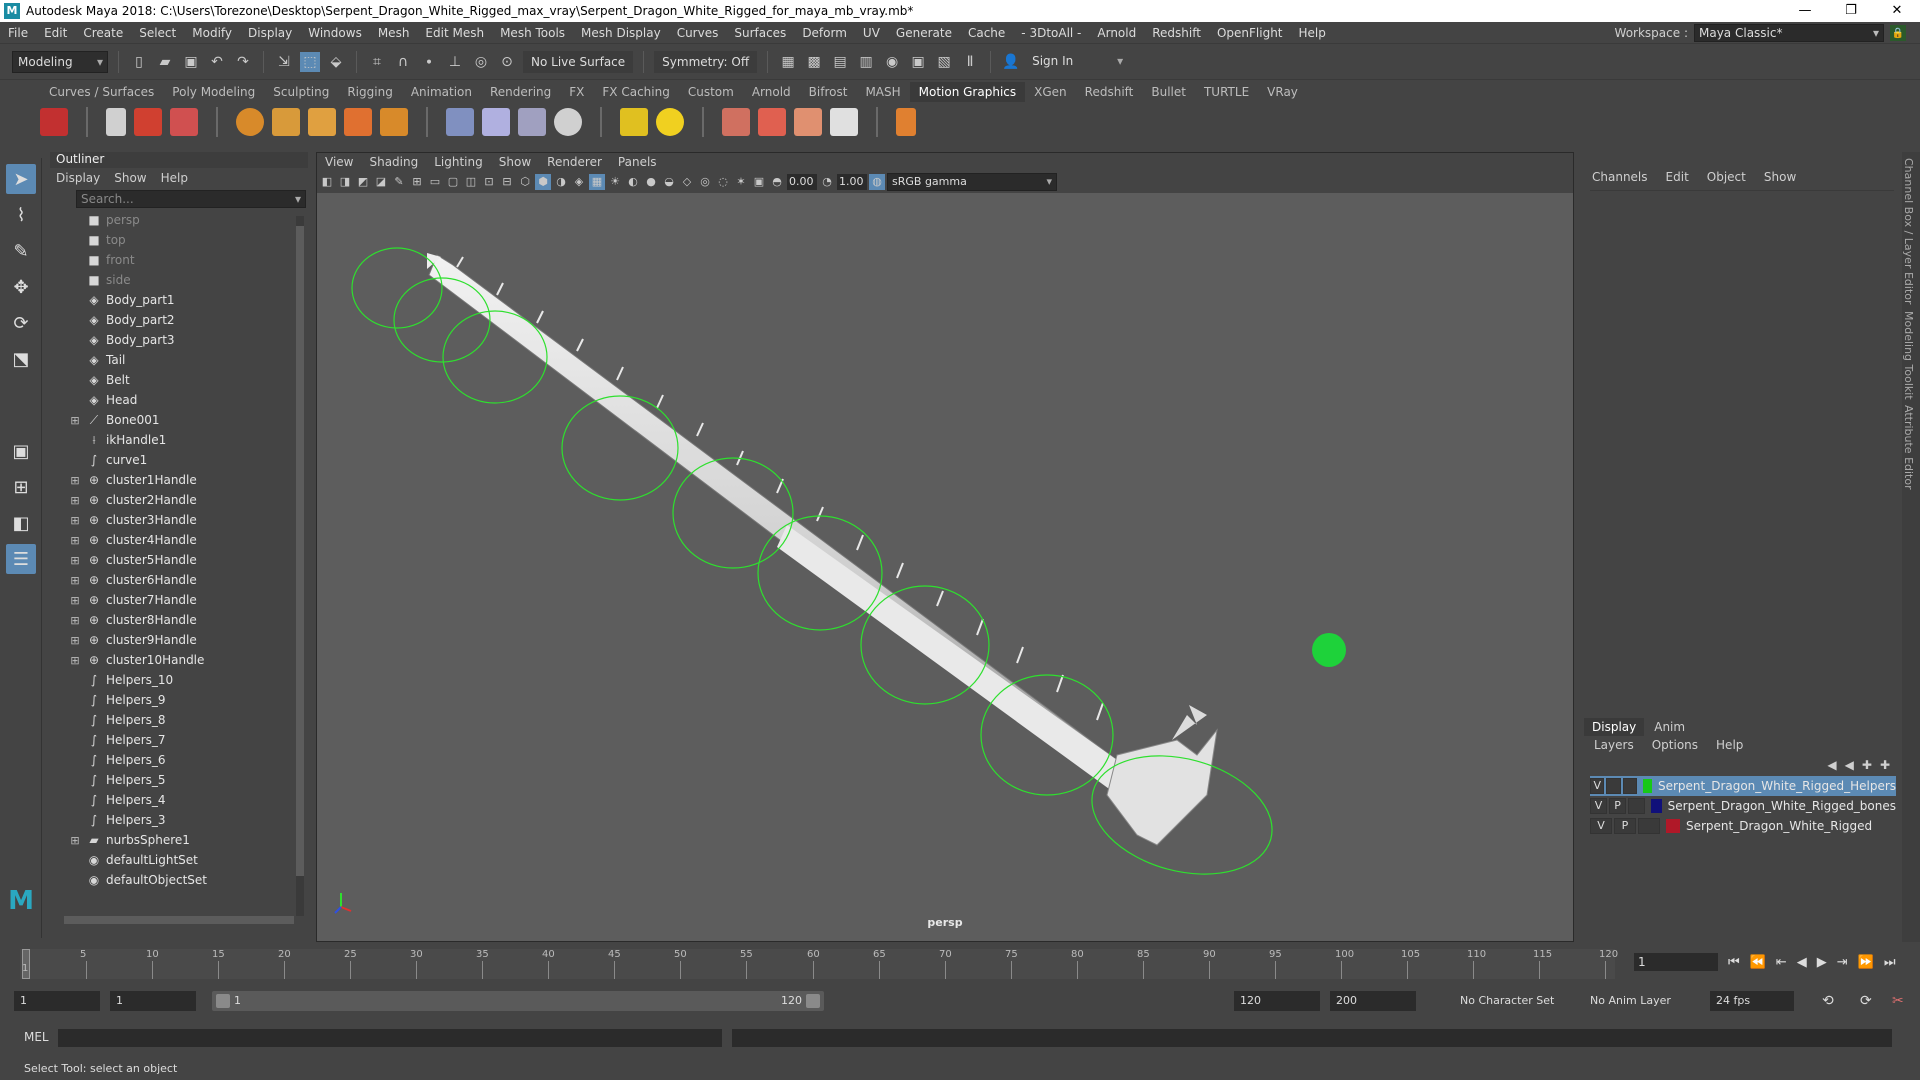  Describe the element at coordinates (179, 840) in the screenshot. I see `outliner-item: ⊞ ▰ nurbsSphere1` at that location.